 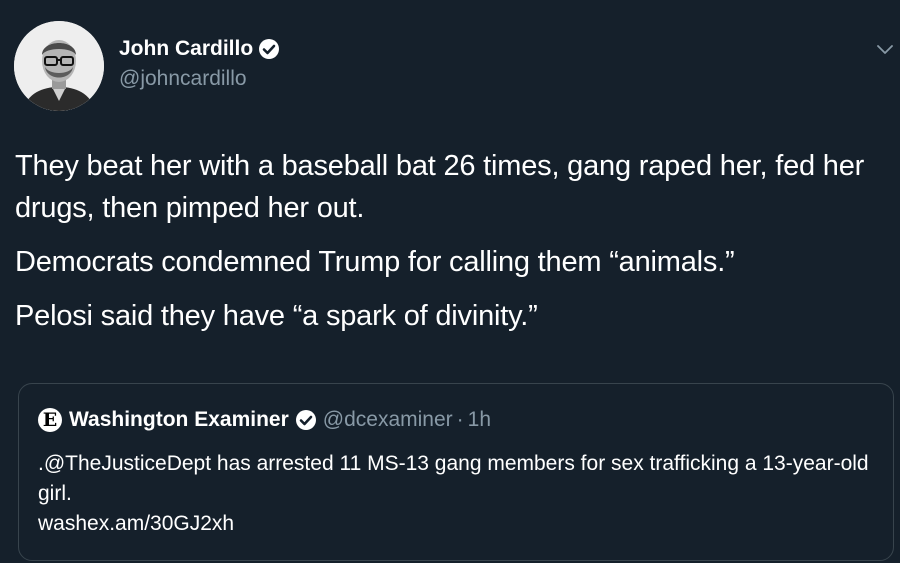 I want to click on quoted-tweet-link: washex.am/30GJ2xh, so click(x=463, y=524).